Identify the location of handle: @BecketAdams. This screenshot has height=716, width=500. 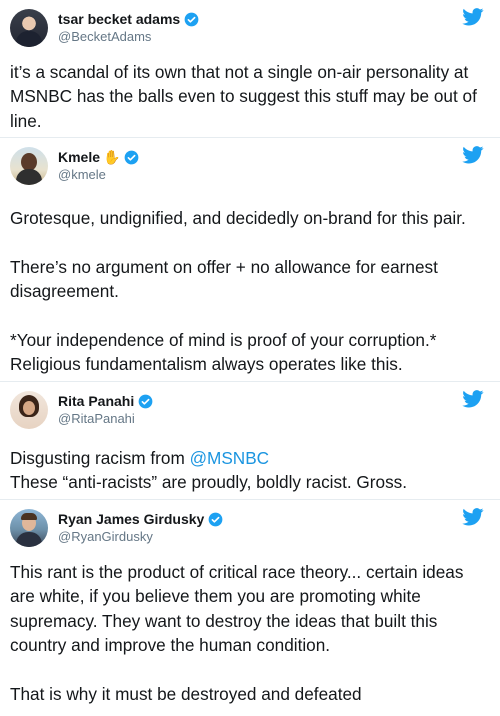
(128, 37).